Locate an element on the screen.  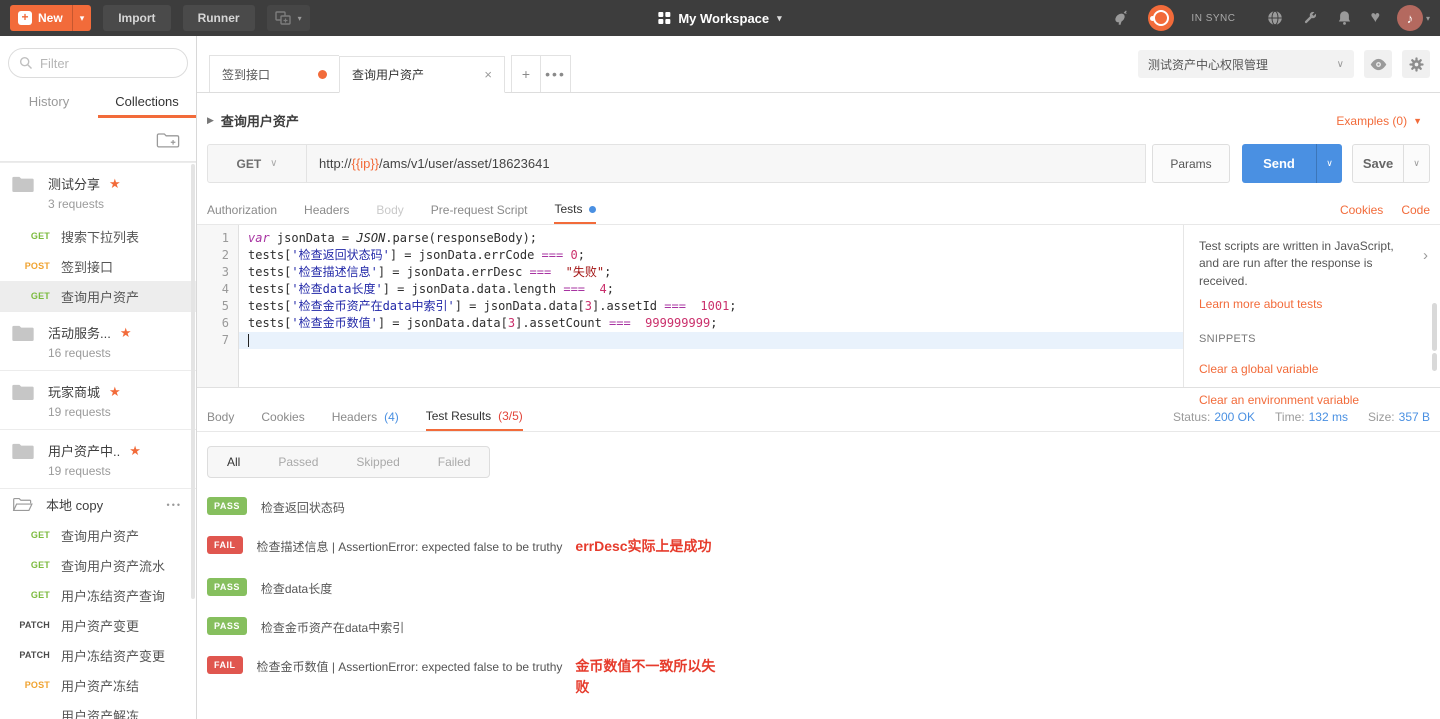
request-name: 用户冻结资产变更 is located at coordinates (113, 656).